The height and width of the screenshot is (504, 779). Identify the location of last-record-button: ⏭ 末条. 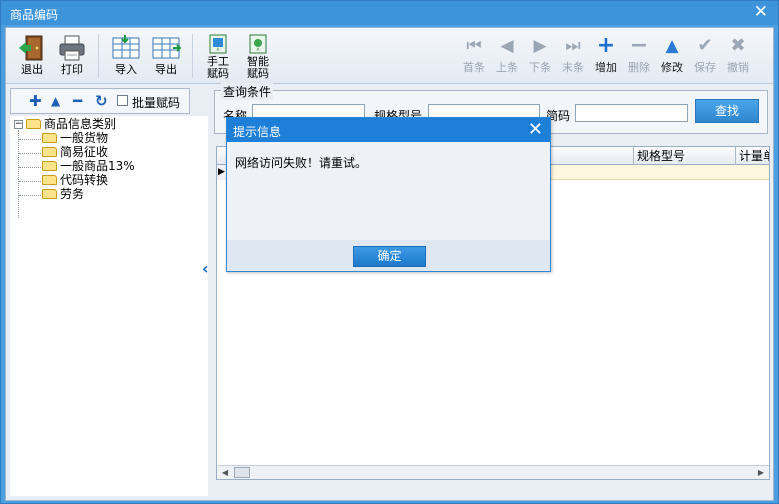
(573, 56).